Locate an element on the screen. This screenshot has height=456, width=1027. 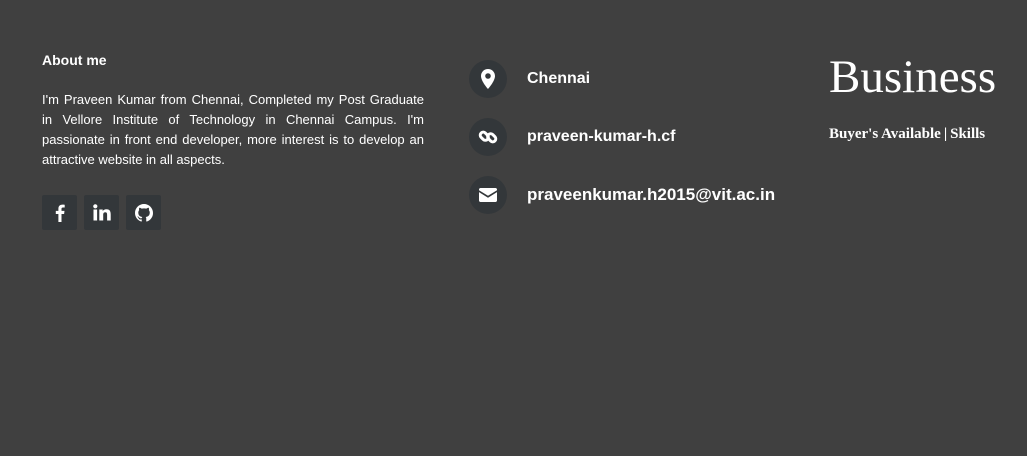
contact-email: praveenkumar.h2015@vit.ac.in is located at coordinates (622, 195).